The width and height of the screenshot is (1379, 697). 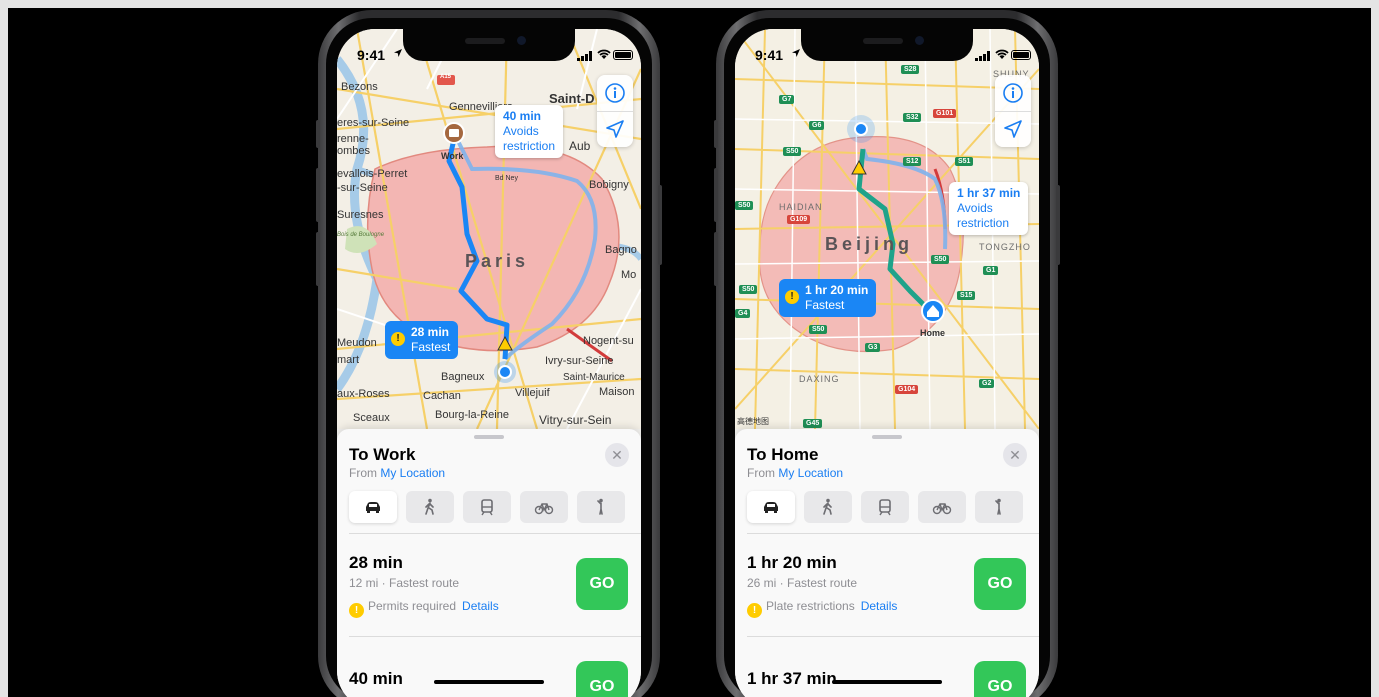 I want to click on highway-shield: S51, so click(x=964, y=161).